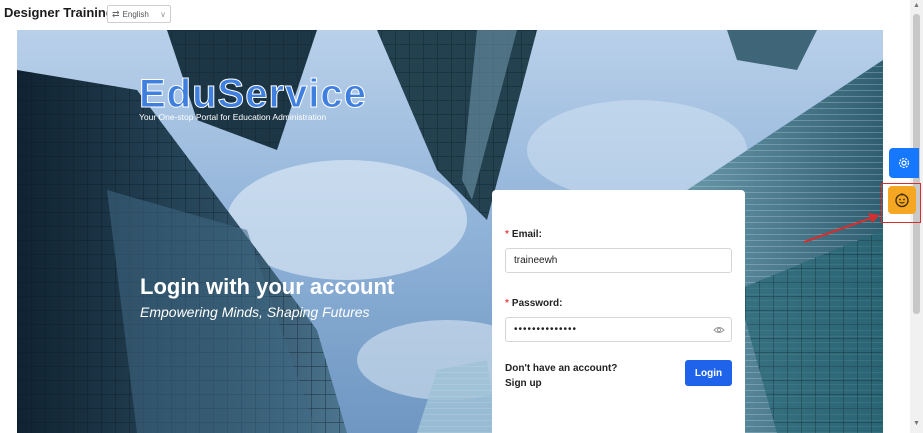  I want to click on smiley-icon, so click(902, 200).